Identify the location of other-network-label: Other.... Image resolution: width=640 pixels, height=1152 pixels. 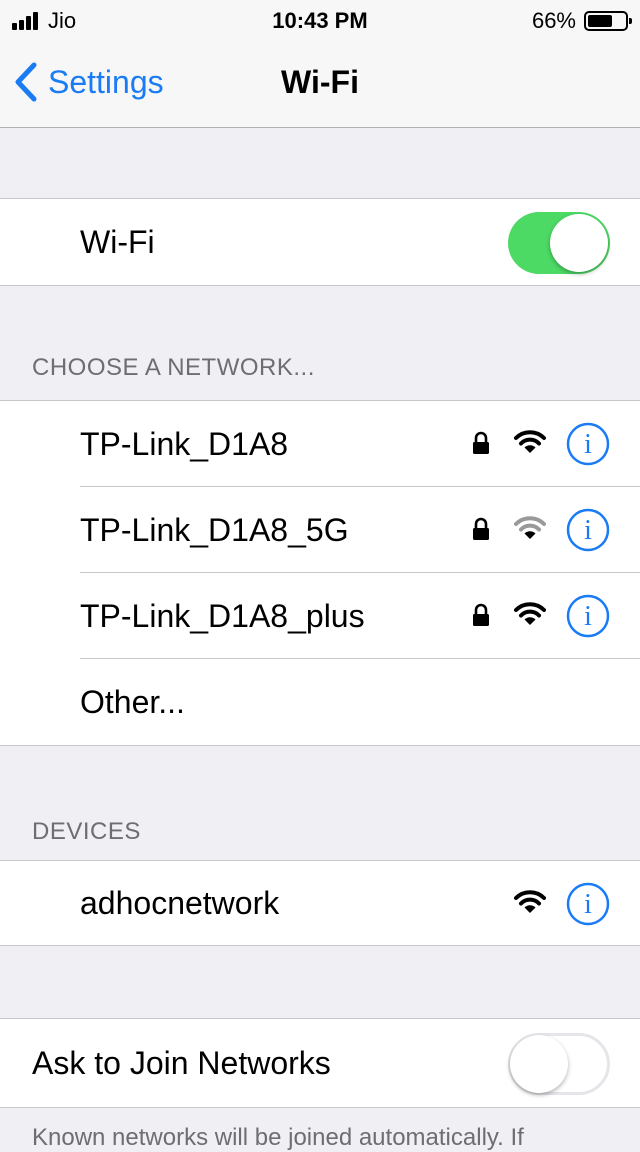
(132, 702).